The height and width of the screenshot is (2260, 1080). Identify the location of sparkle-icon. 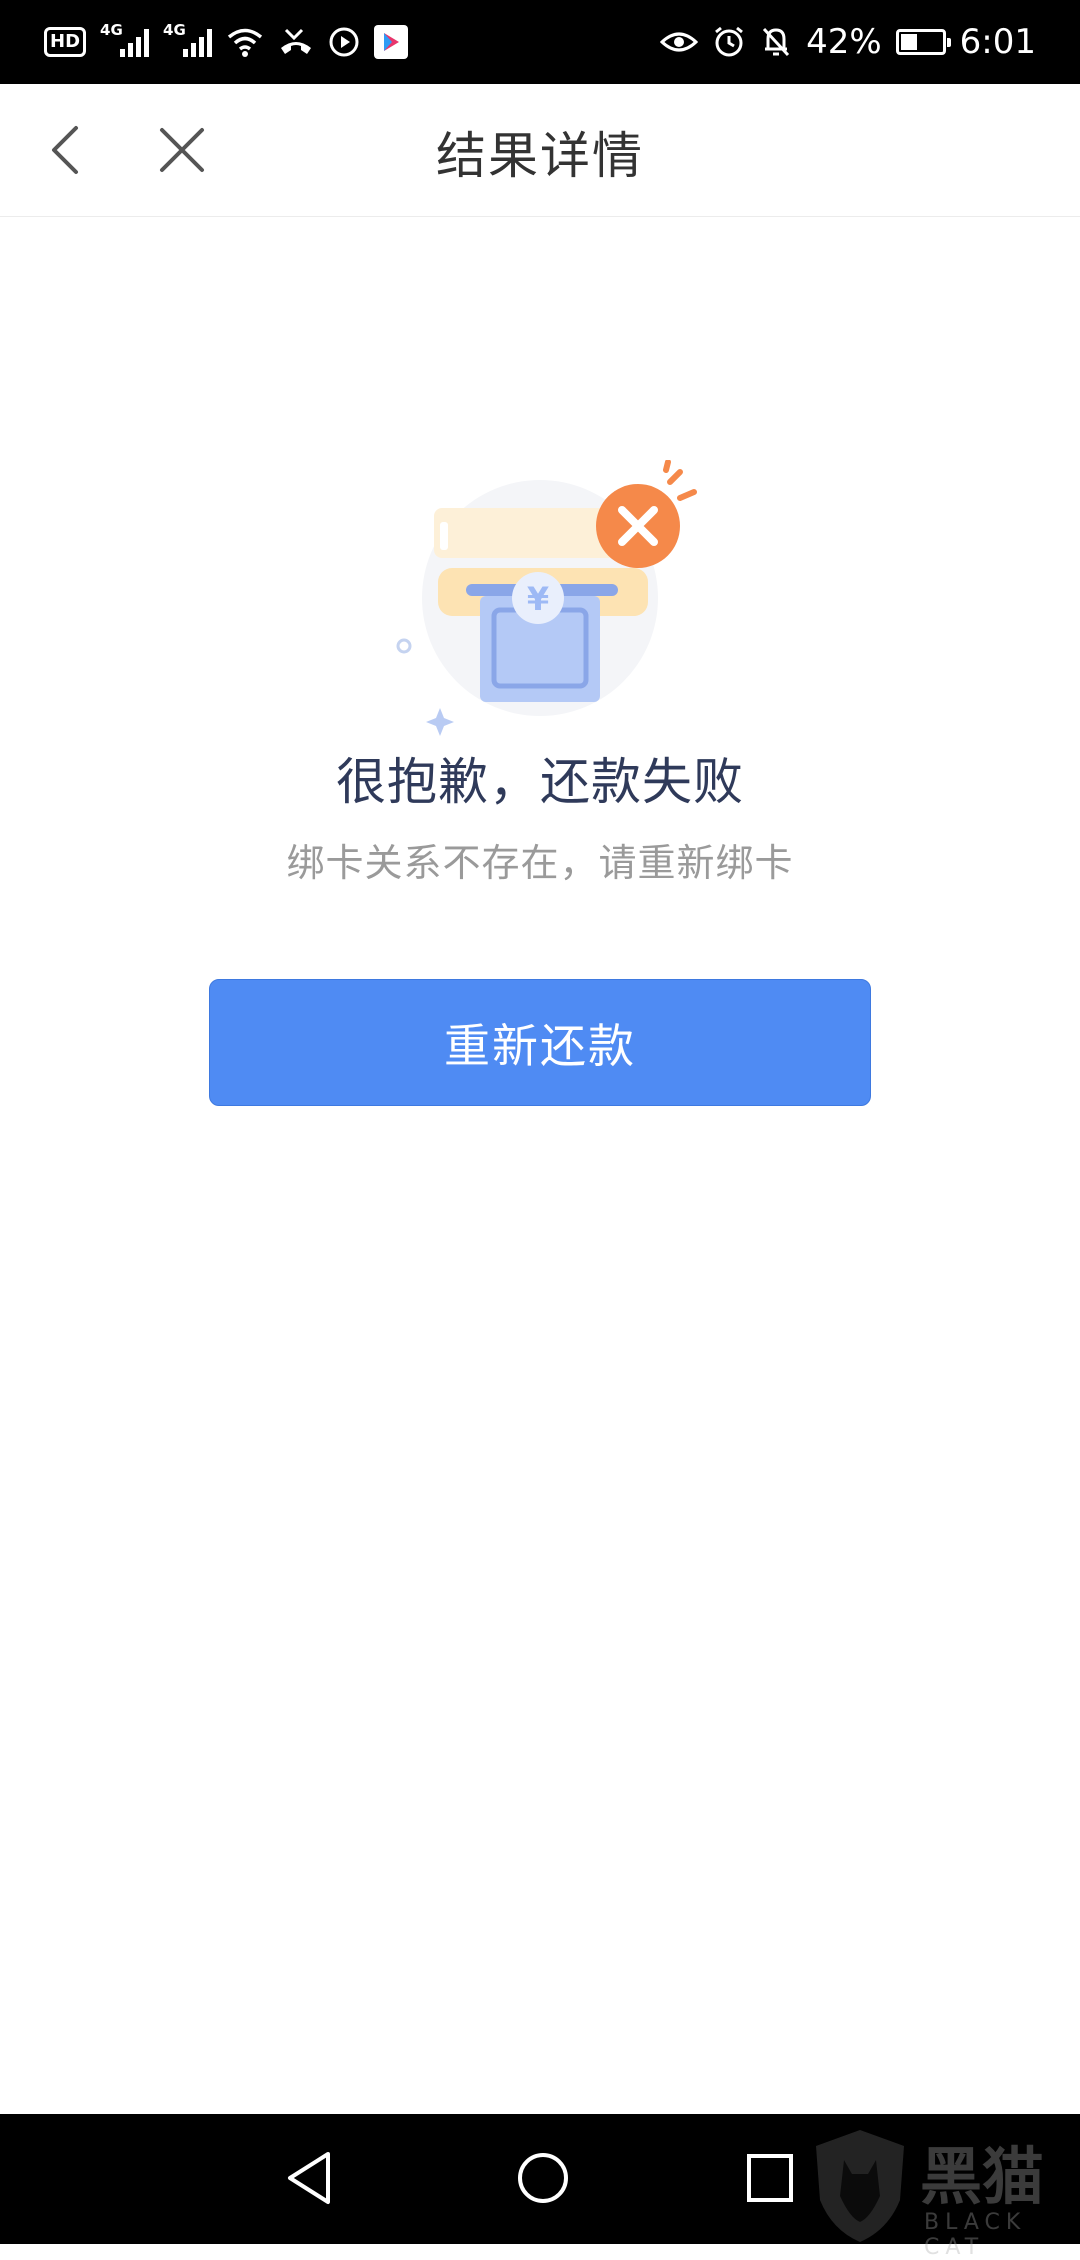
(440, 722).